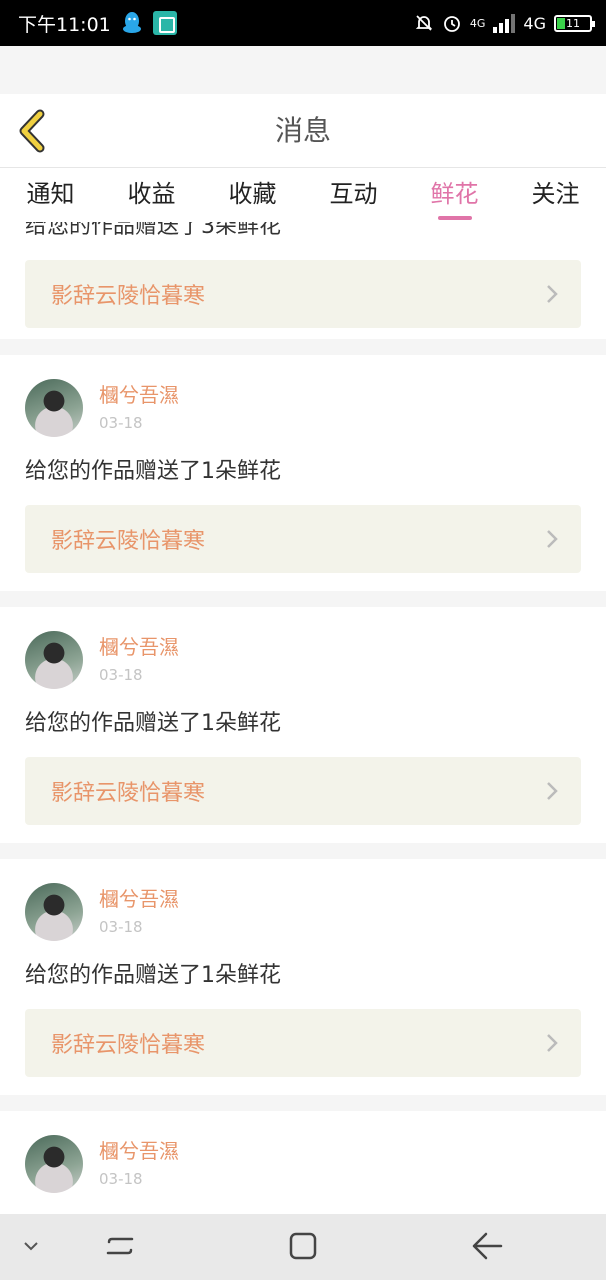  I want to click on battery-icon: 11, so click(574, 23).